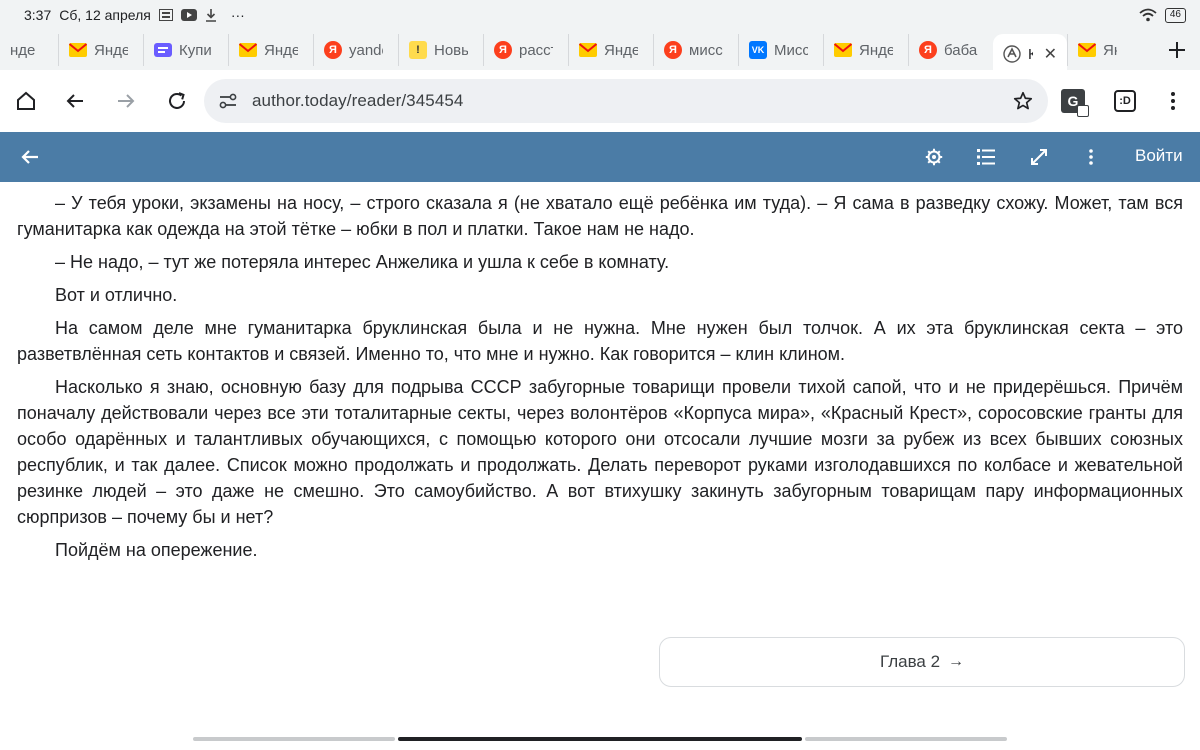  I want to click on bookmark-star-icon, so click(1023, 101).